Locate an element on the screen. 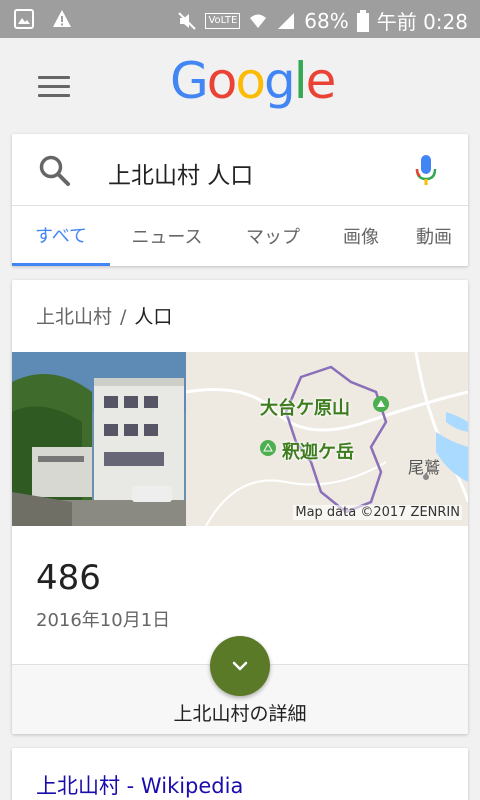  breadcrumb-attribute: 人口 is located at coordinates (153, 317).